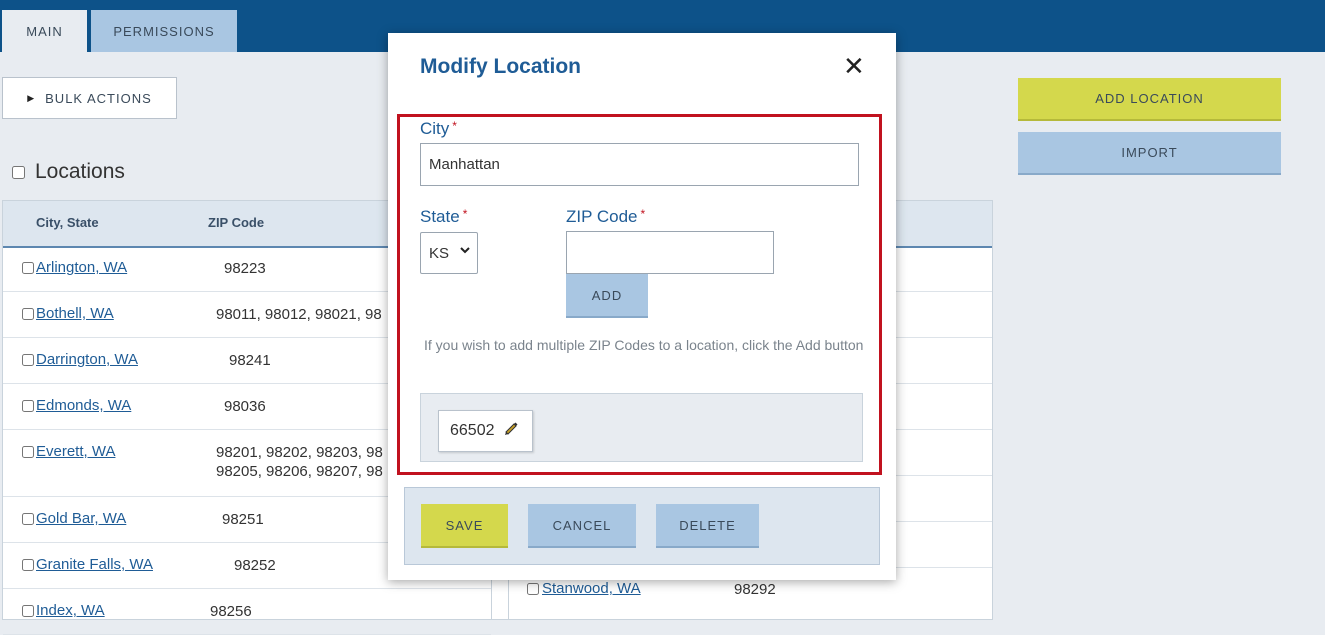 The image size is (1325, 635). What do you see at coordinates (639, 164) in the screenshot?
I see `city-input` at bounding box center [639, 164].